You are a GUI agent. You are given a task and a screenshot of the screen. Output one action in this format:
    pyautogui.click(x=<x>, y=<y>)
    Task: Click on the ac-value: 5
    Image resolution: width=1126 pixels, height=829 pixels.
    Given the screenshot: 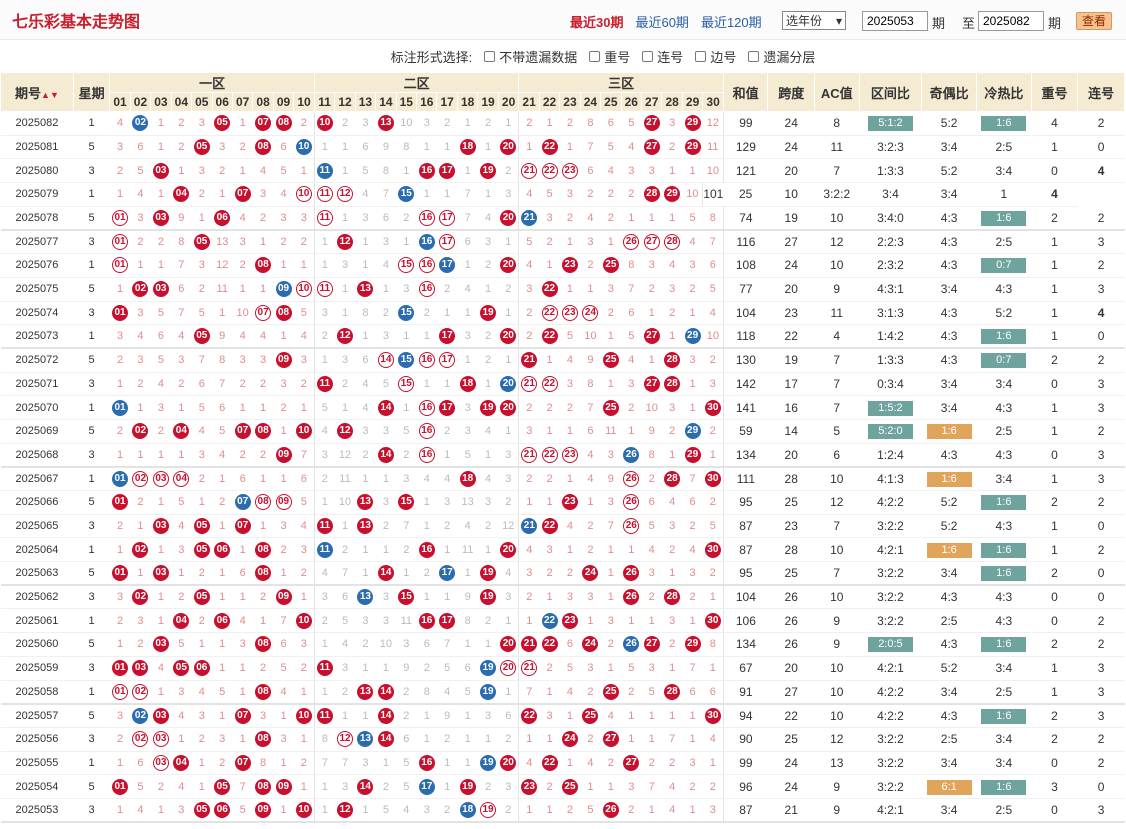 What is the action you would take?
    pyautogui.click(x=837, y=431)
    